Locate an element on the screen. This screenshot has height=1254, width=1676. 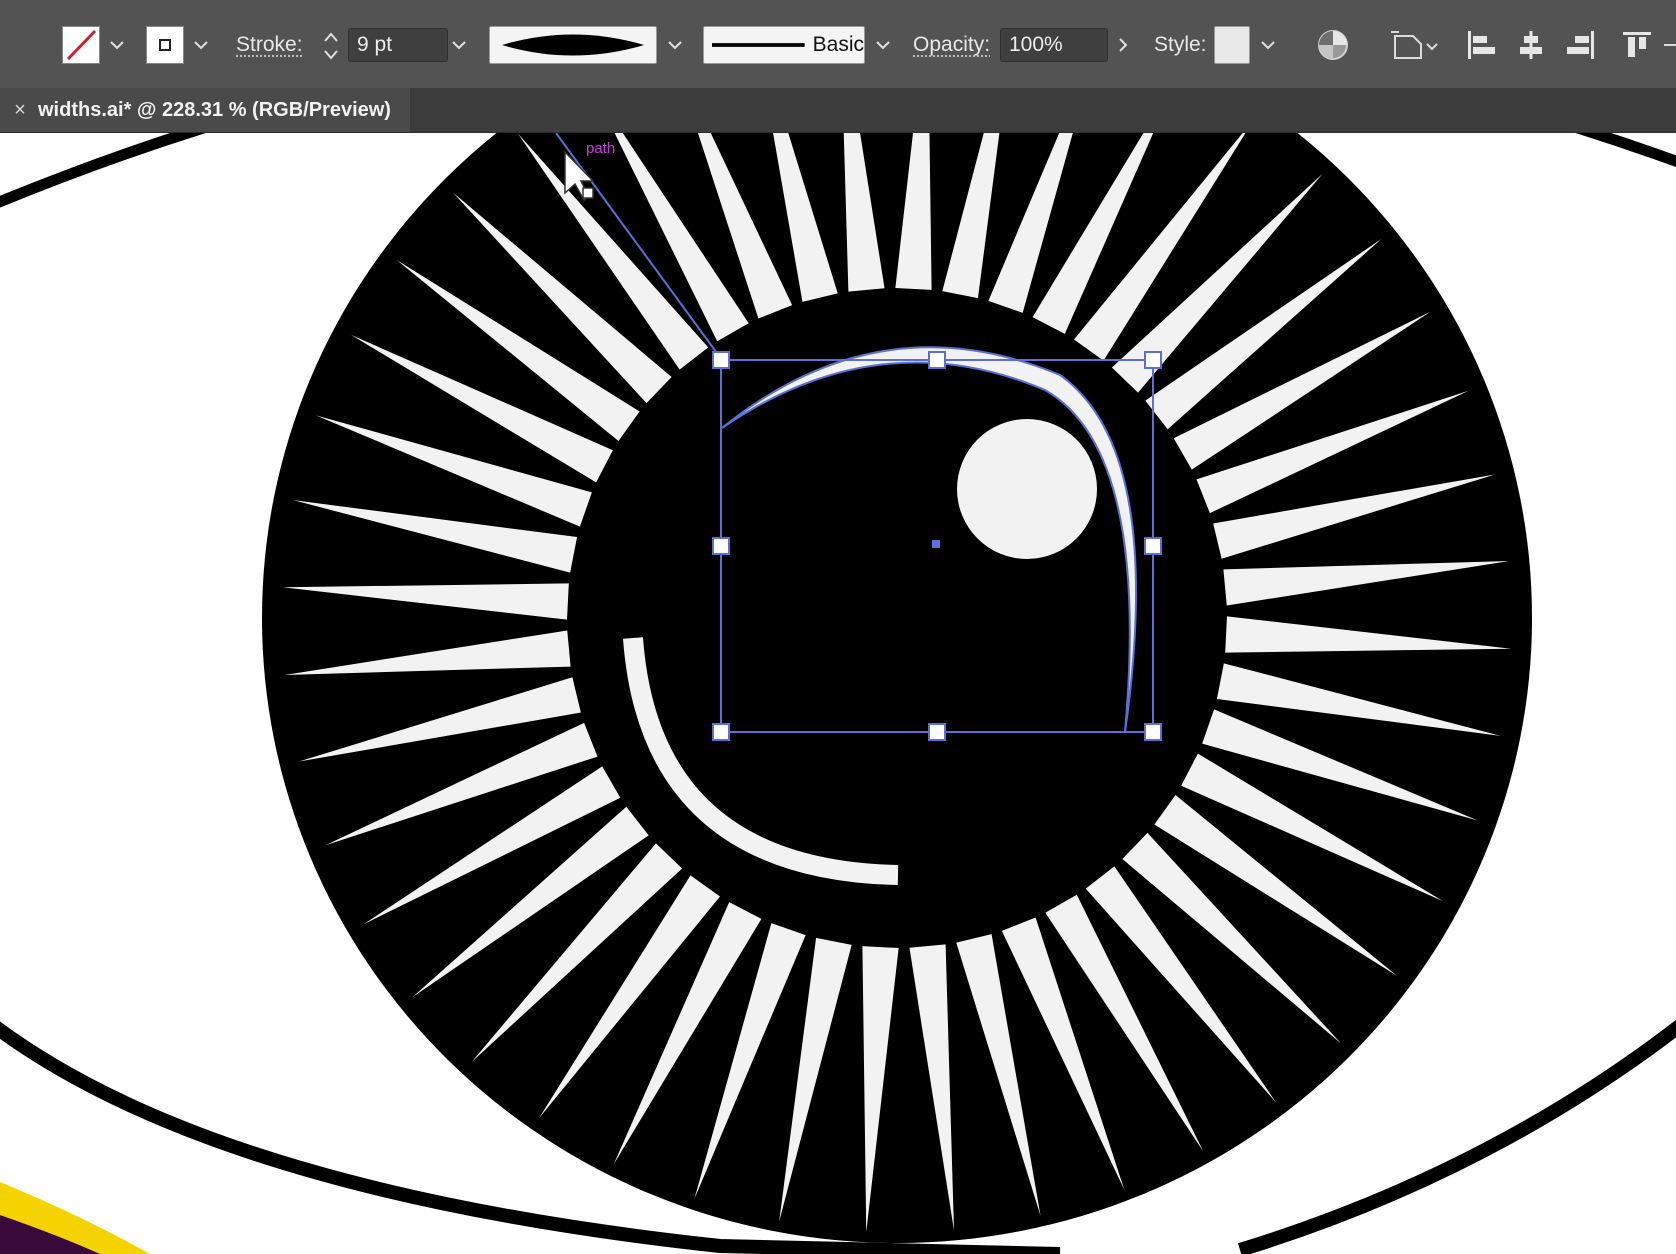
brush-label: Basic is located at coordinates (838, 44).